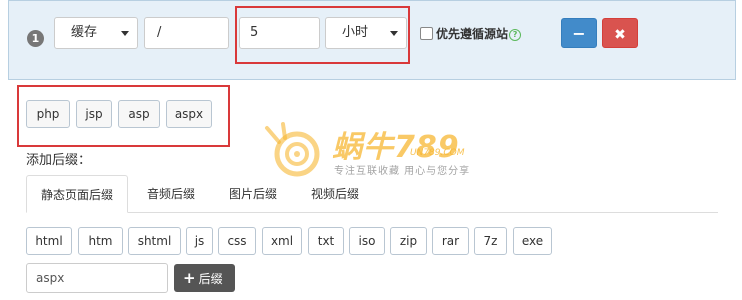 This screenshot has width=742, height=300. What do you see at coordinates (48, 114) in the screenshot?
I see `preset-tag-php: php` at bounding box center [48, 114].